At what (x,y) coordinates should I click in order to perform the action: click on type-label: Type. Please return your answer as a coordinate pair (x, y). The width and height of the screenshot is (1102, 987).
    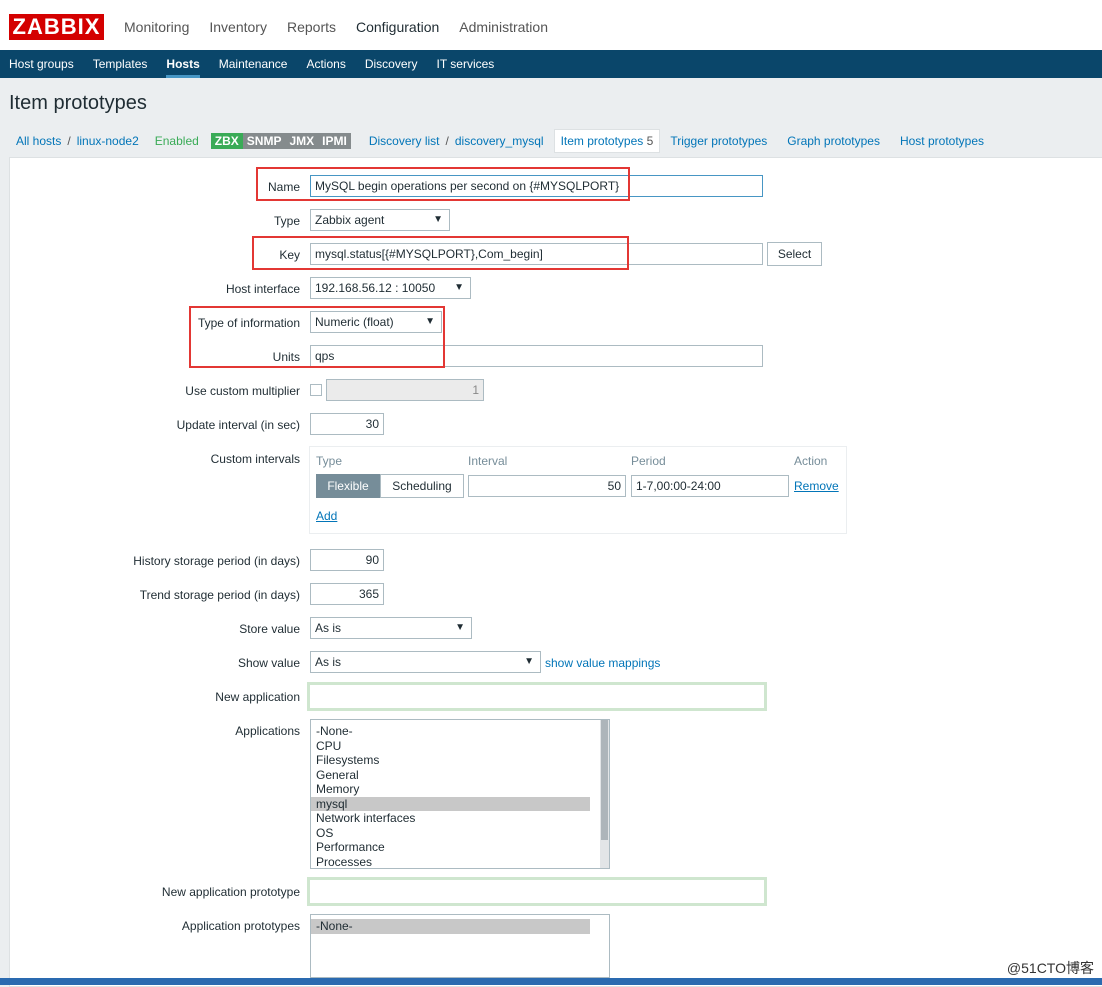
    Looking at the image, I should click on (286, 221).